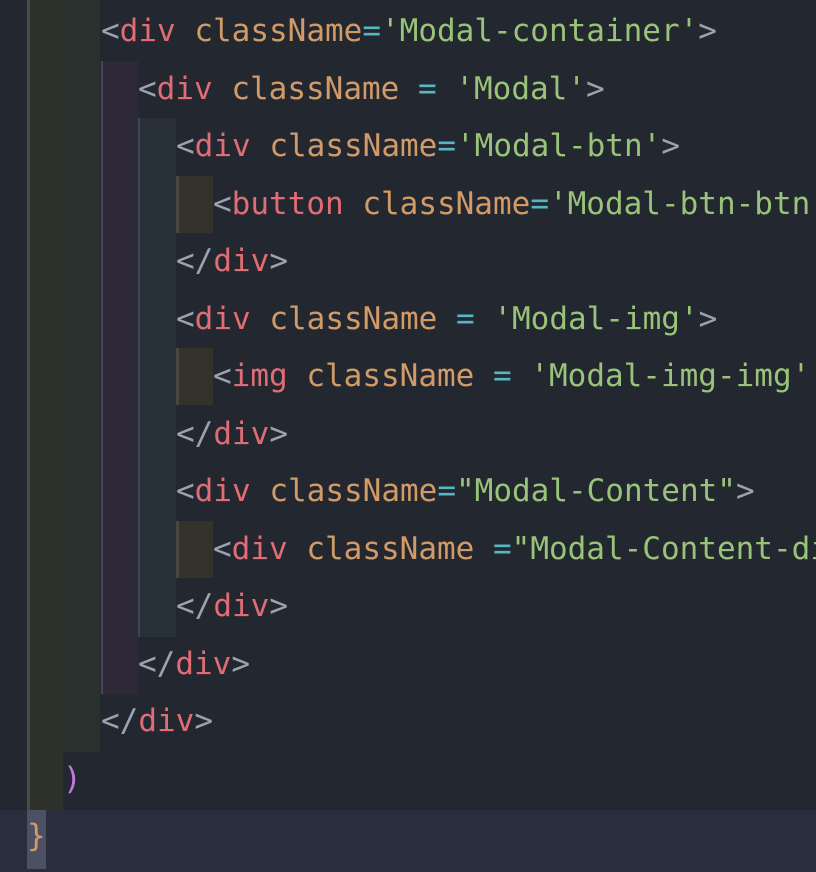 This screenshot has height=872, width=816. Describe the element at coordinates (596, 319) in the screenshot. I see `attribute-value: 'Modal-img'` at that location.